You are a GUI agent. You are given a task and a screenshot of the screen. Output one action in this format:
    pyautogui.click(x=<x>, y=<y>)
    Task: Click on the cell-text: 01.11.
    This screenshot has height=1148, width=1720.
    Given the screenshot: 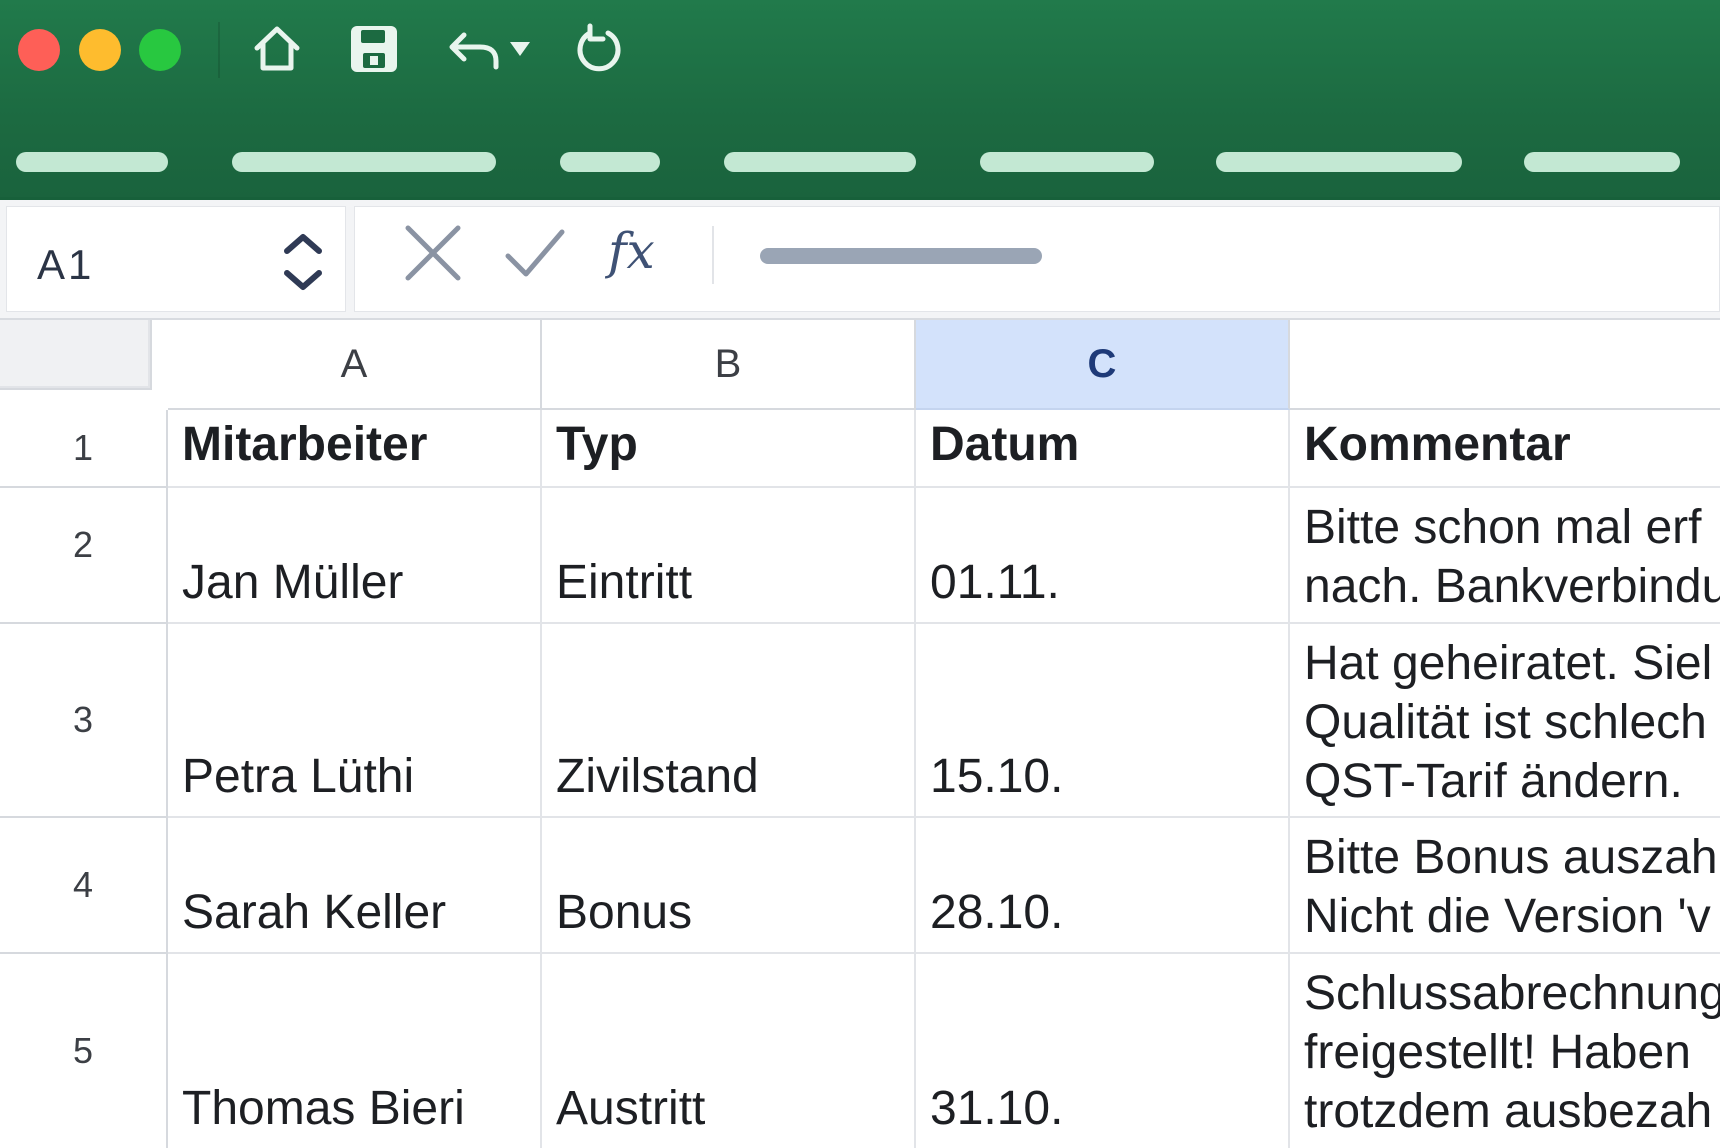 What is the action you would take?
    pyautogui.click(x=995, y=582)
    